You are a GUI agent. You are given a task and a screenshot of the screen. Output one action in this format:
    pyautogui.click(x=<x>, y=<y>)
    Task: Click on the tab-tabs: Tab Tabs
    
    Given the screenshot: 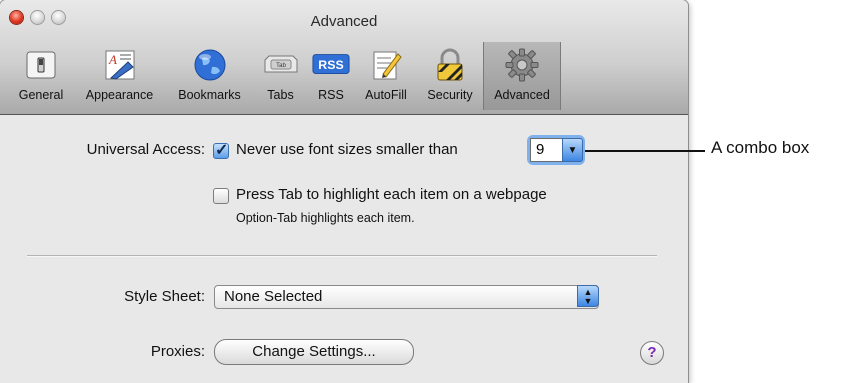 What is the action you would take?
    pyautogui.click(x=280, y=76)
    